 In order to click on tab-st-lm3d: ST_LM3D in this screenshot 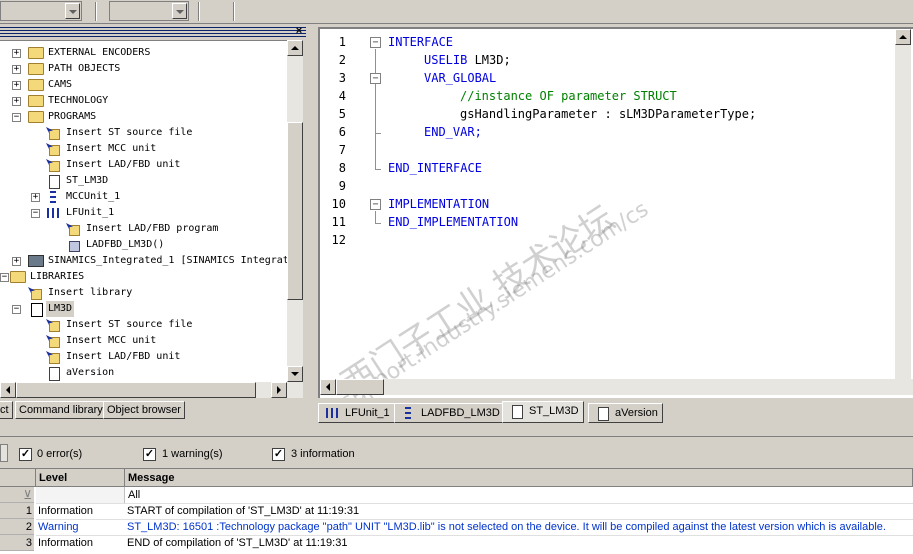, I will do `click(543, 412)`.